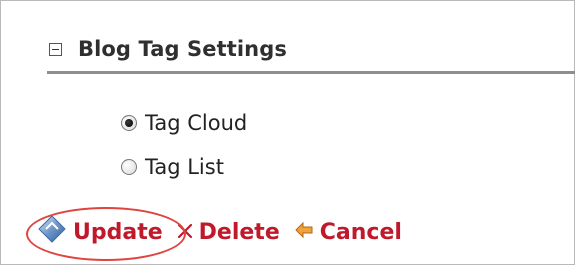  I want to click on tag-cloud-radio, so click(129, 123).